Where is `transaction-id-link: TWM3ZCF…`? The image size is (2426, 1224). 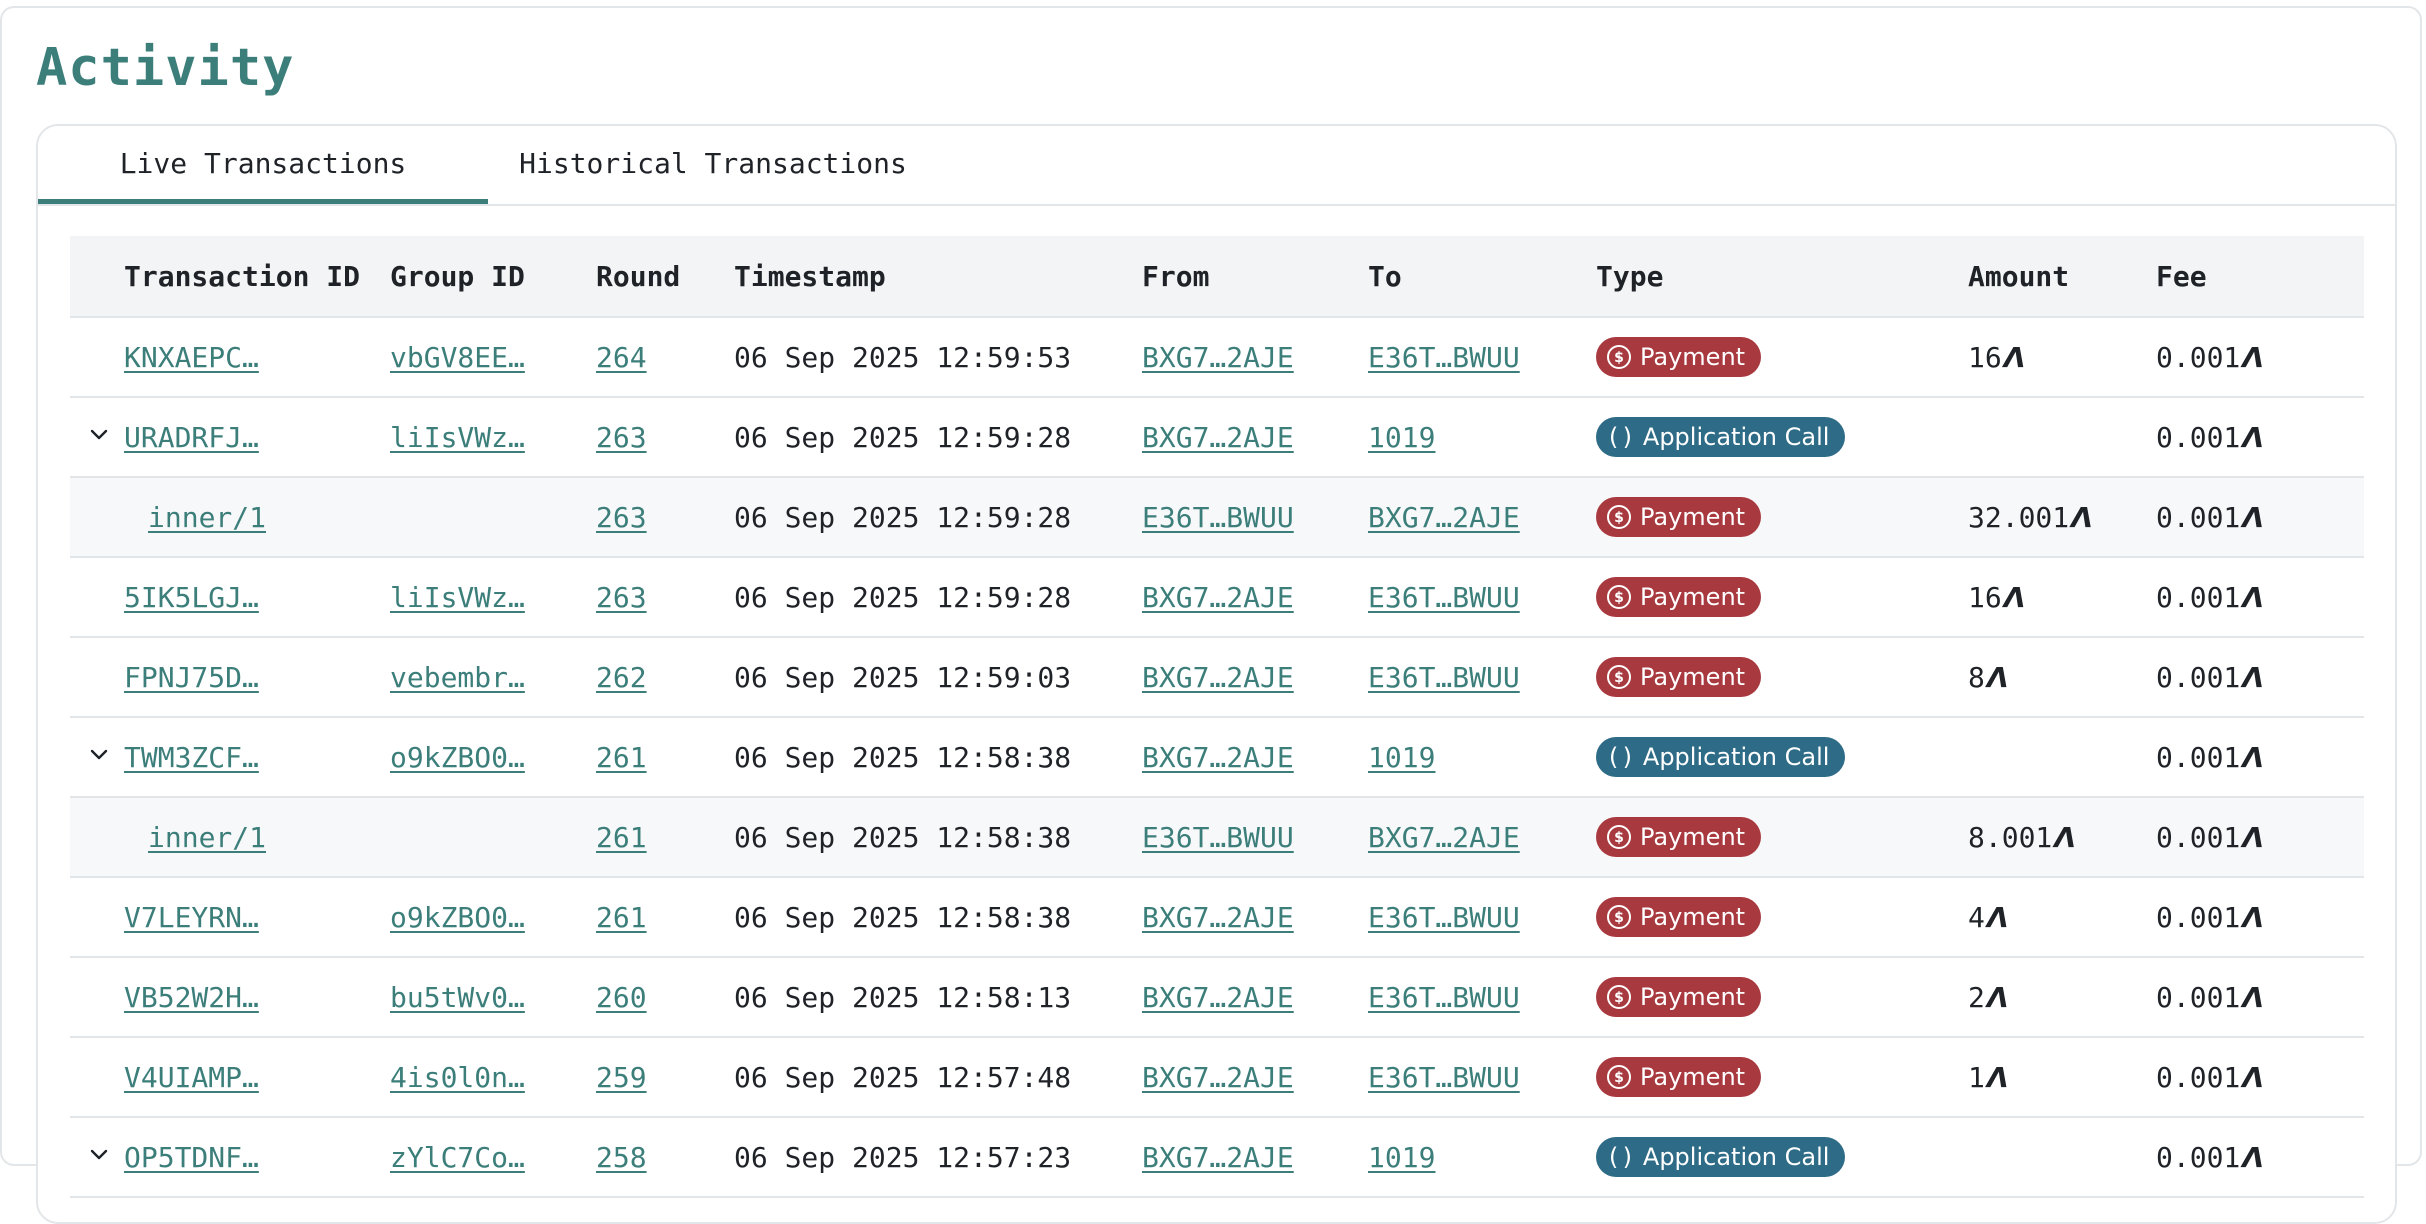 transaction-id-link: TWM3ZCF… is located at coordinates (191, 757).